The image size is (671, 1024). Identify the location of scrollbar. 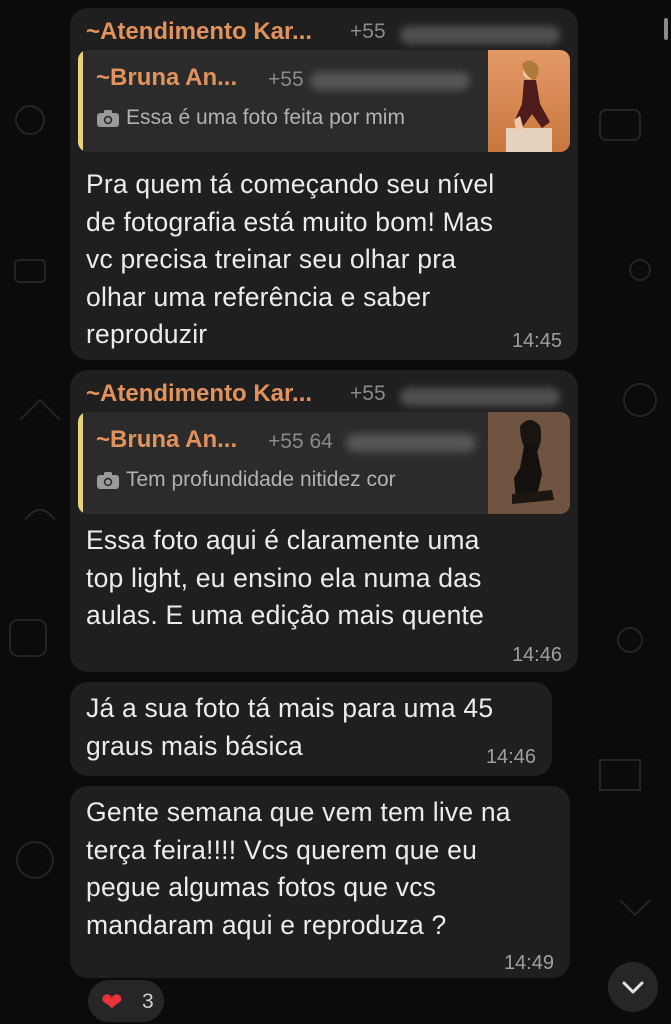
(666, 29).